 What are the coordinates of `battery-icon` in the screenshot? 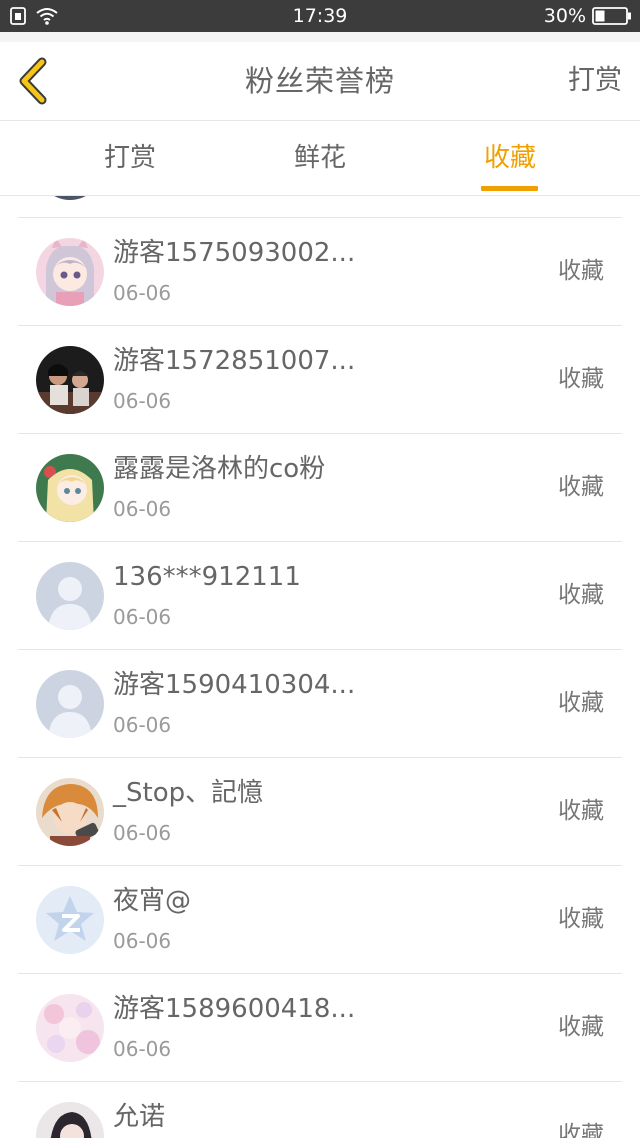 It's located at (611, 16).